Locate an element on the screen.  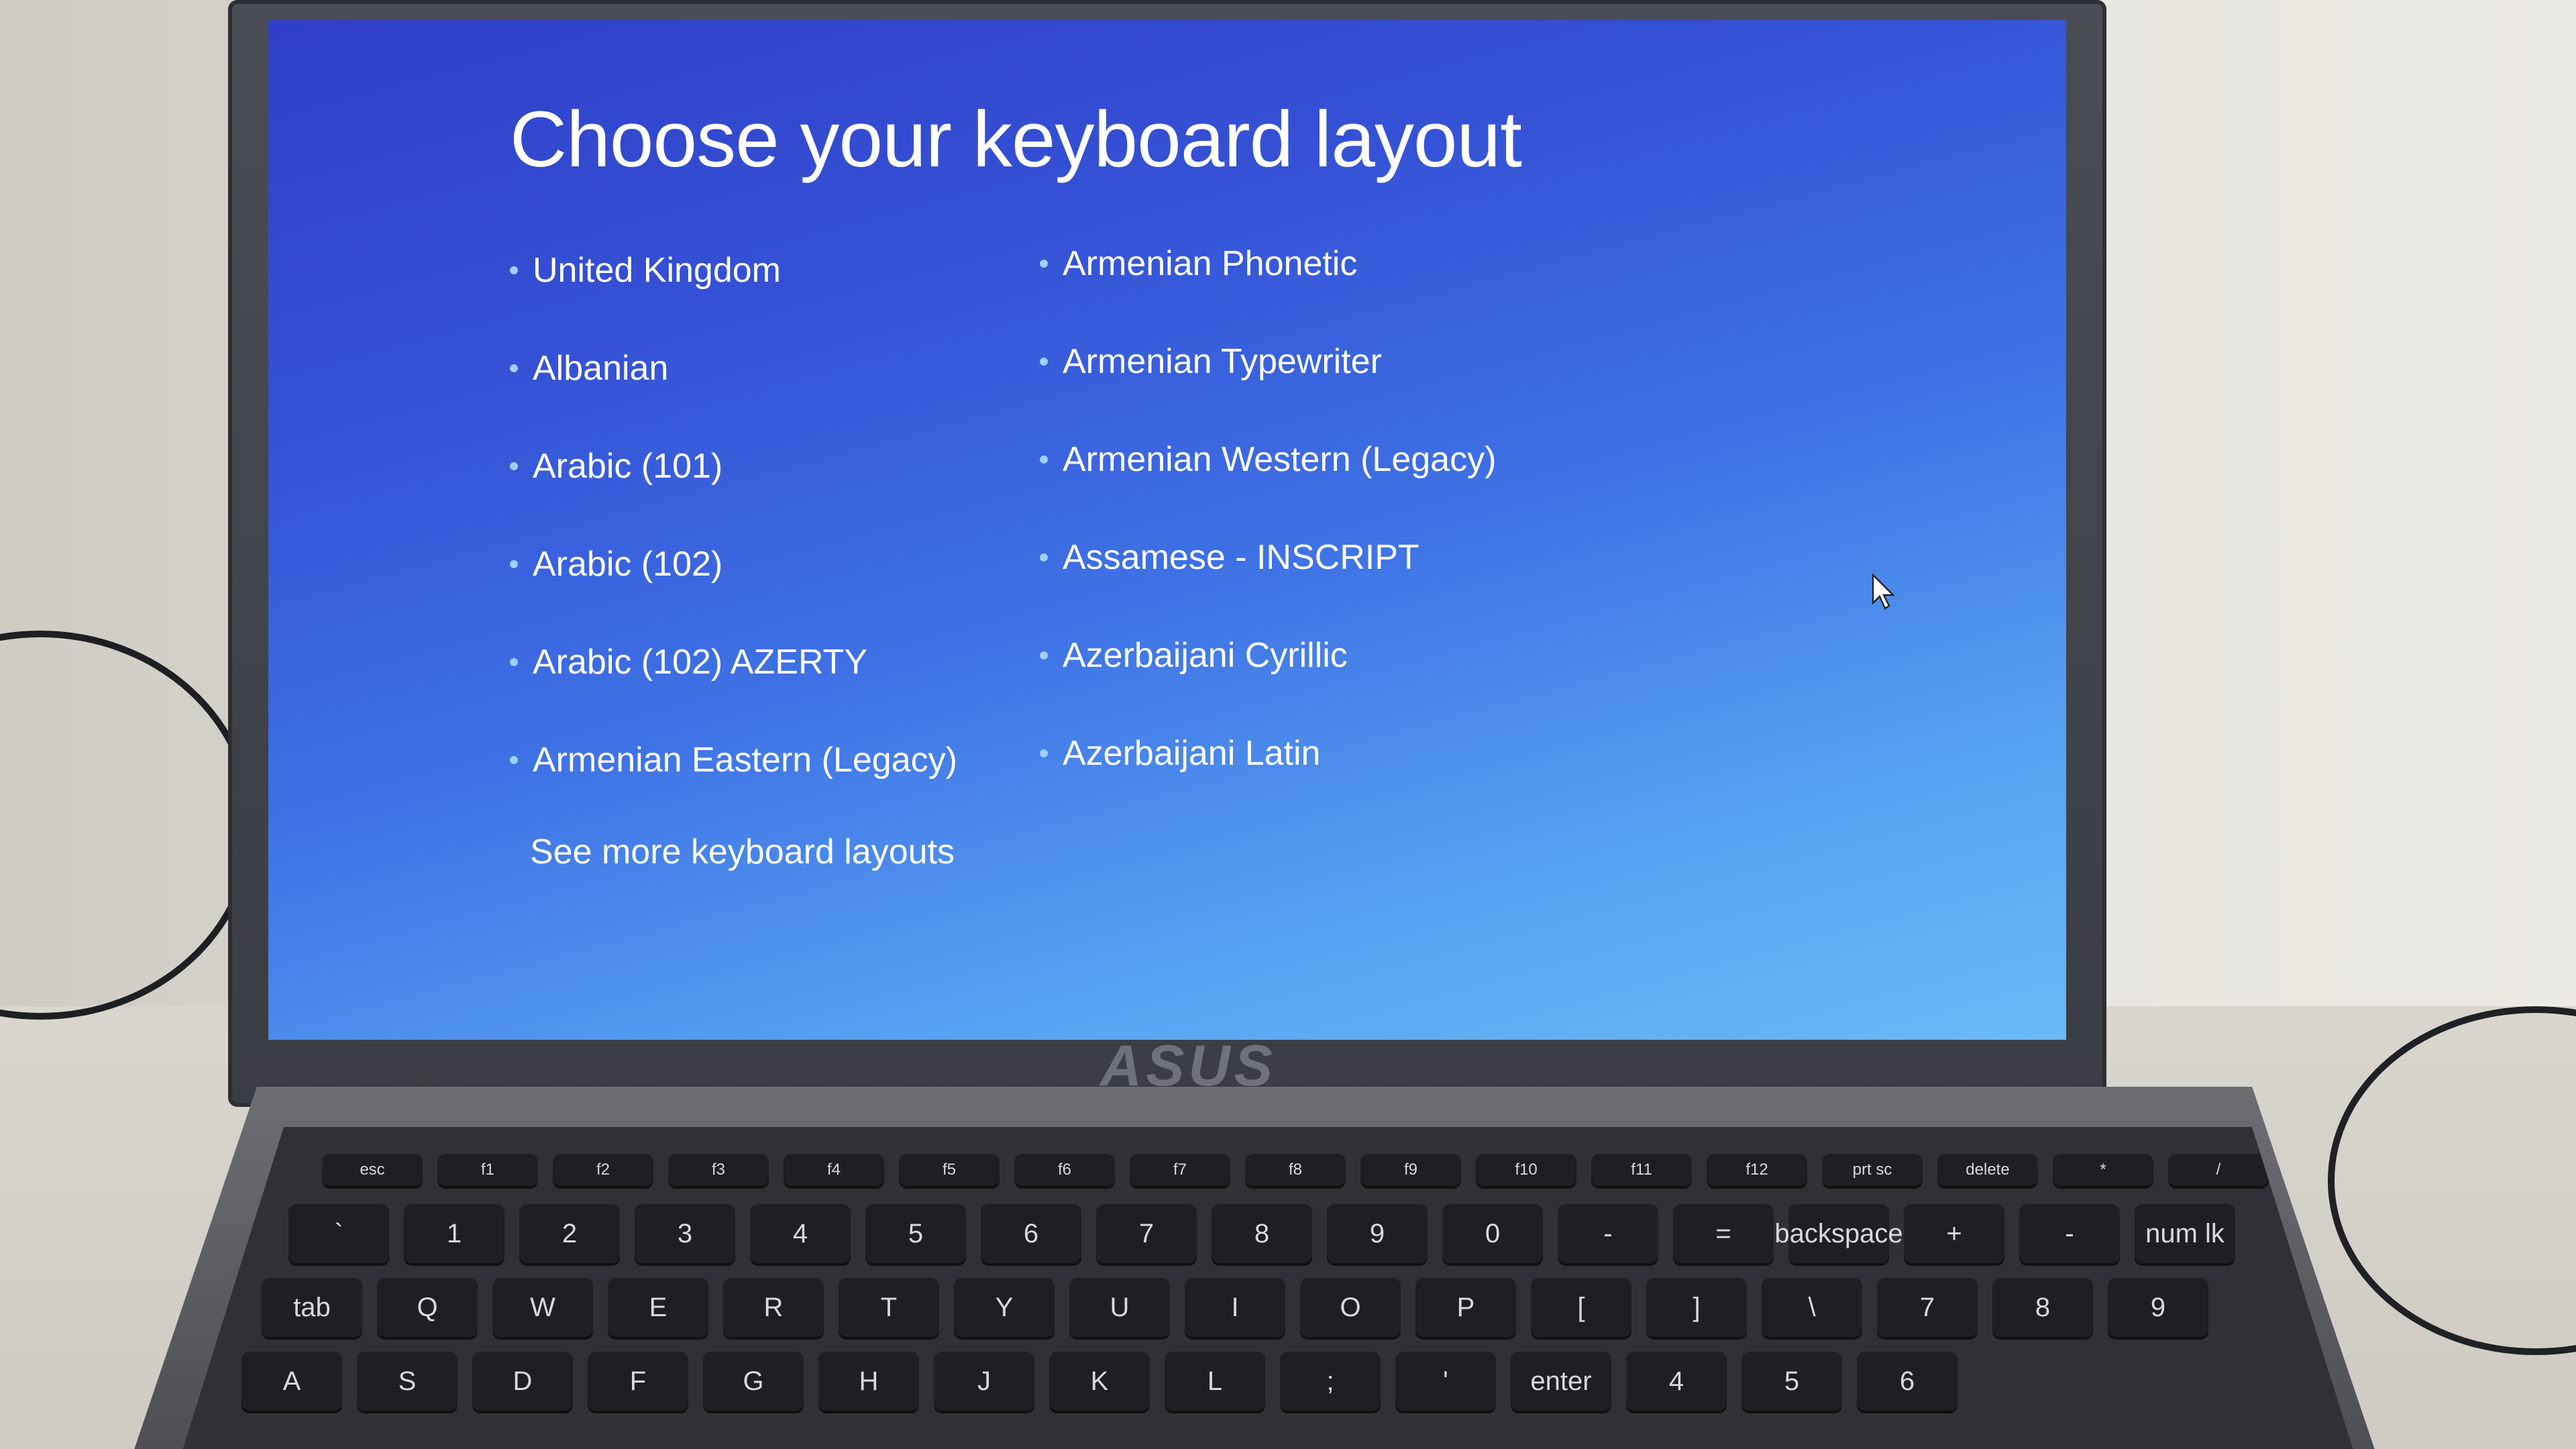
layout-option-arabic-101: Arabic (101) is located at coordinates (733, 466).